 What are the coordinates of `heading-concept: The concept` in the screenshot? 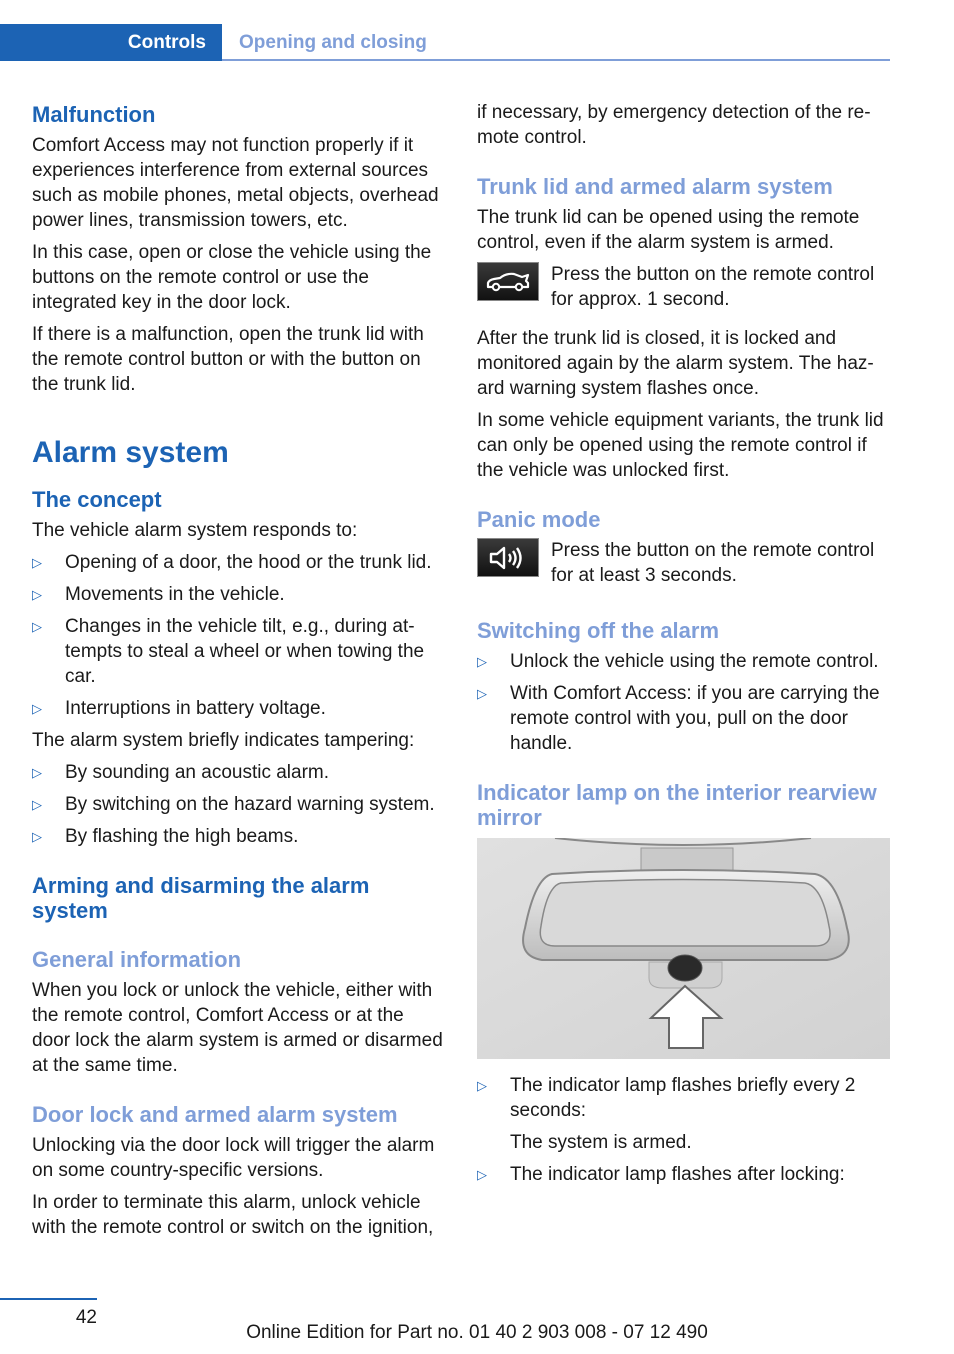 It's located at (97, 499).